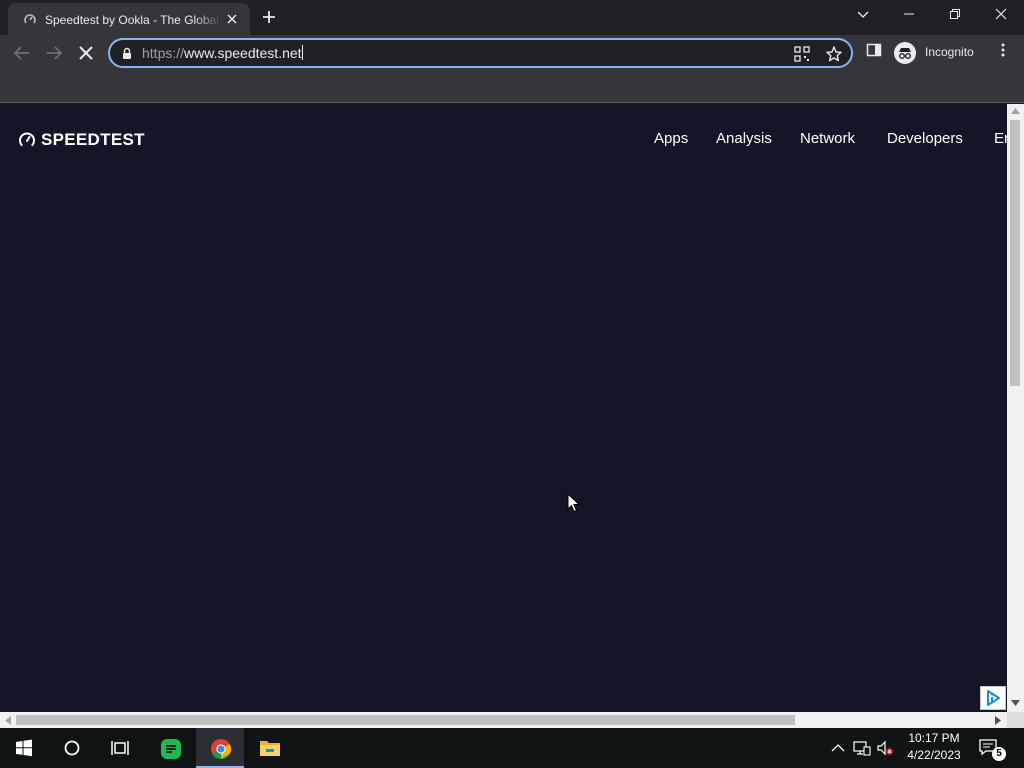 Image resolution: width=1024 pixels, height=768 pixels. What do you see at coordinates (934, 738) in the screenshot?
I see `clock-time: 10:17 PM` at bounding box center [934, 738].